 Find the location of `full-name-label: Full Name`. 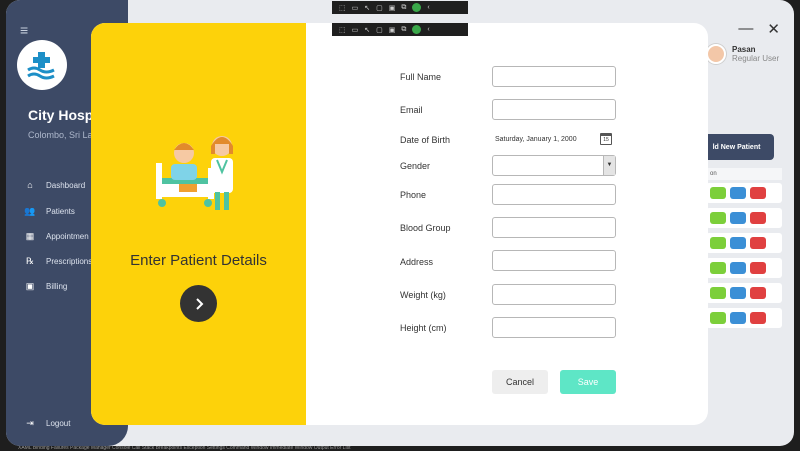

full-name-label: Full Name is located at coordinates (421, 77).